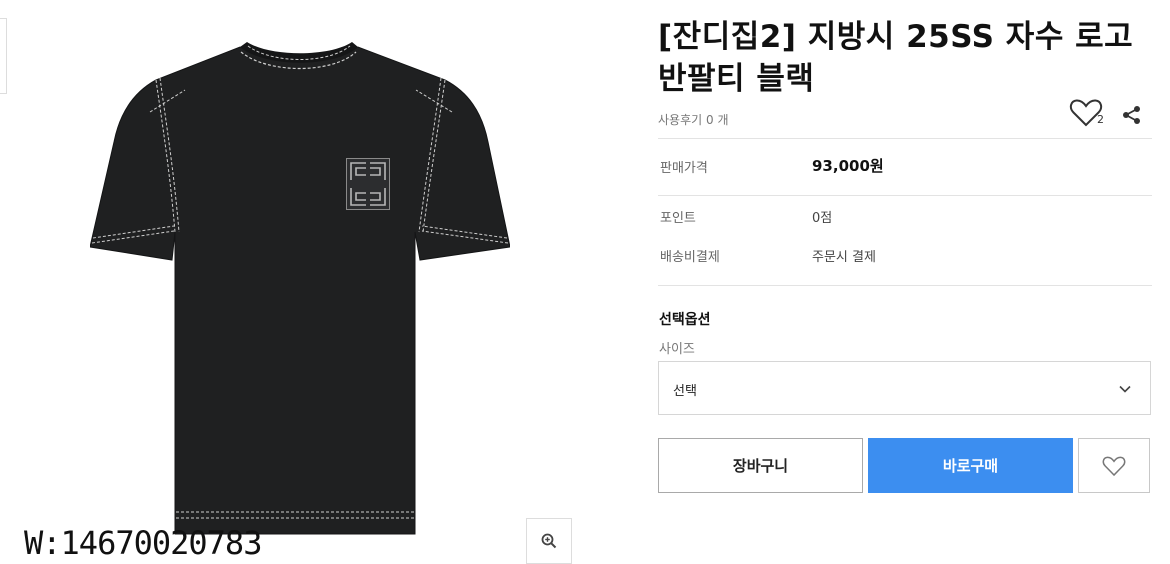 Image resolution: width=1170 pixels, height=564 pixels. Describe the element at coordinates (678, 218) in the screenshot. I see `point-label: 포인트` at that location.